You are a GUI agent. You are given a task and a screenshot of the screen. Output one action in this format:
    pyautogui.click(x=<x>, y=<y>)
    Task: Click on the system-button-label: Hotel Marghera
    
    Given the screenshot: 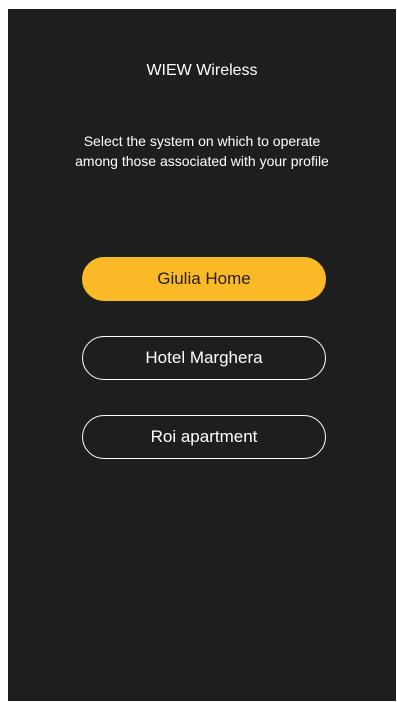 What is the action you would take?
    pyautogui.click(x=204, y=357)
    